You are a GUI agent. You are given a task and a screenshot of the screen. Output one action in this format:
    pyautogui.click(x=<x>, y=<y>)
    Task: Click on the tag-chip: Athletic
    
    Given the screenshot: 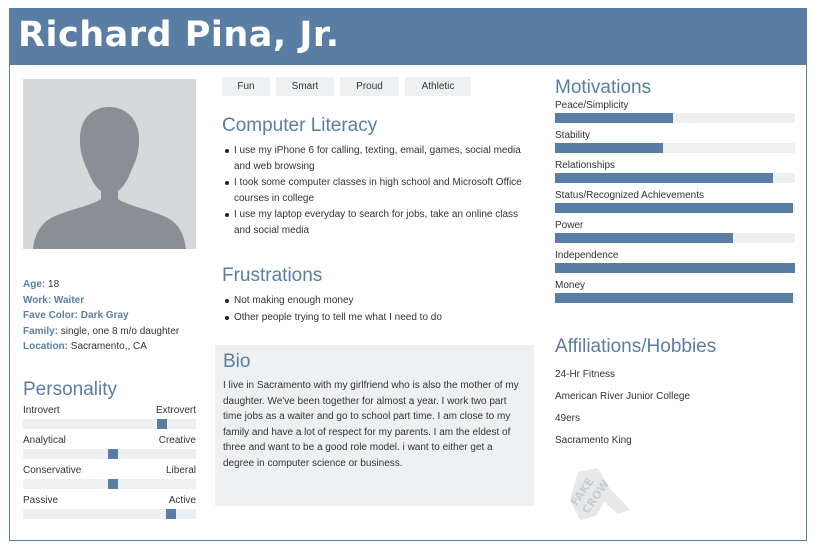 What is the action you would take?
    pyautogui.click(x=438, y=86)
    